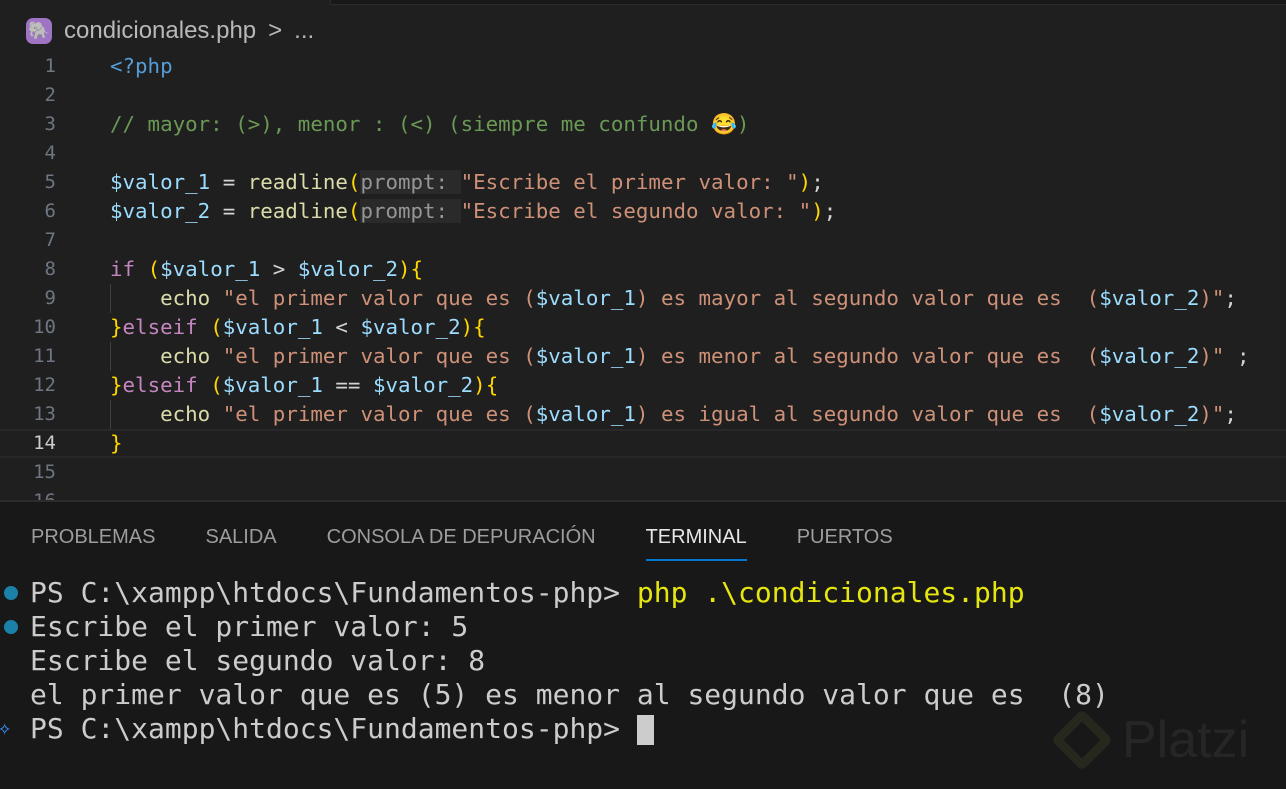  Describe the element at coordinates (643, 385) in the screenshot. I see `code-line: 12}elseif ($valor_1 == $valor_2){` at that location.